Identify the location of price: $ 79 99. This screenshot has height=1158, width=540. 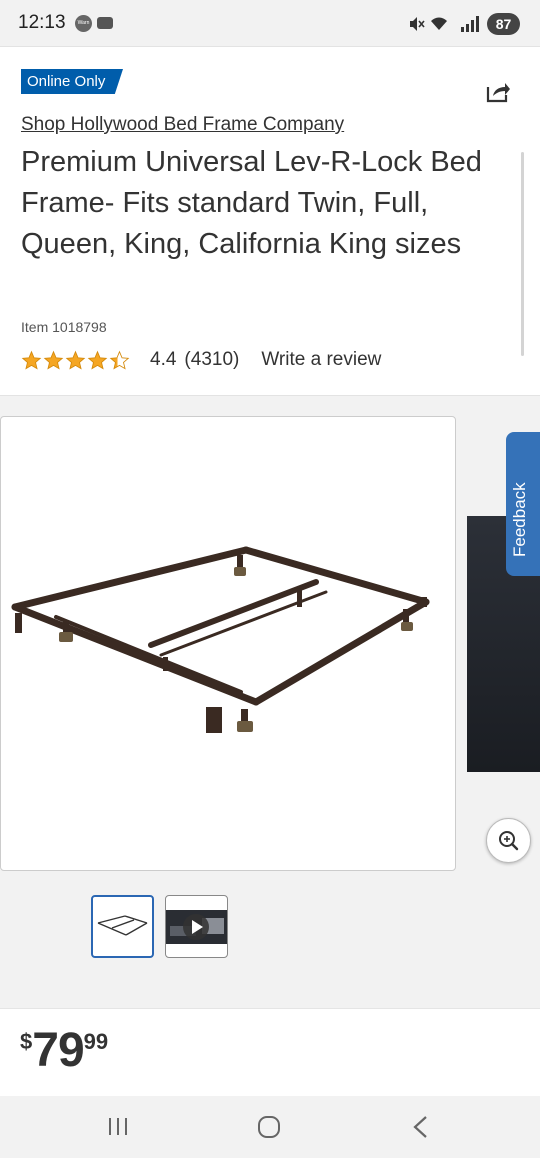
(64, 1051).